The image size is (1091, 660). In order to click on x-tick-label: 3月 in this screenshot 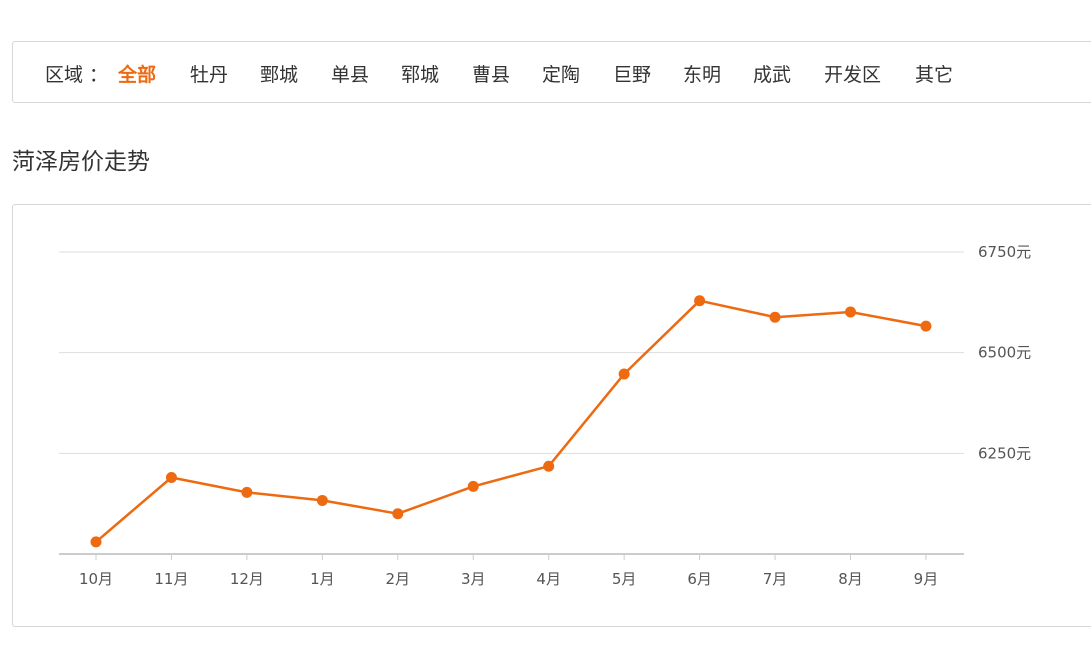, I will do `click(473, 579)`.